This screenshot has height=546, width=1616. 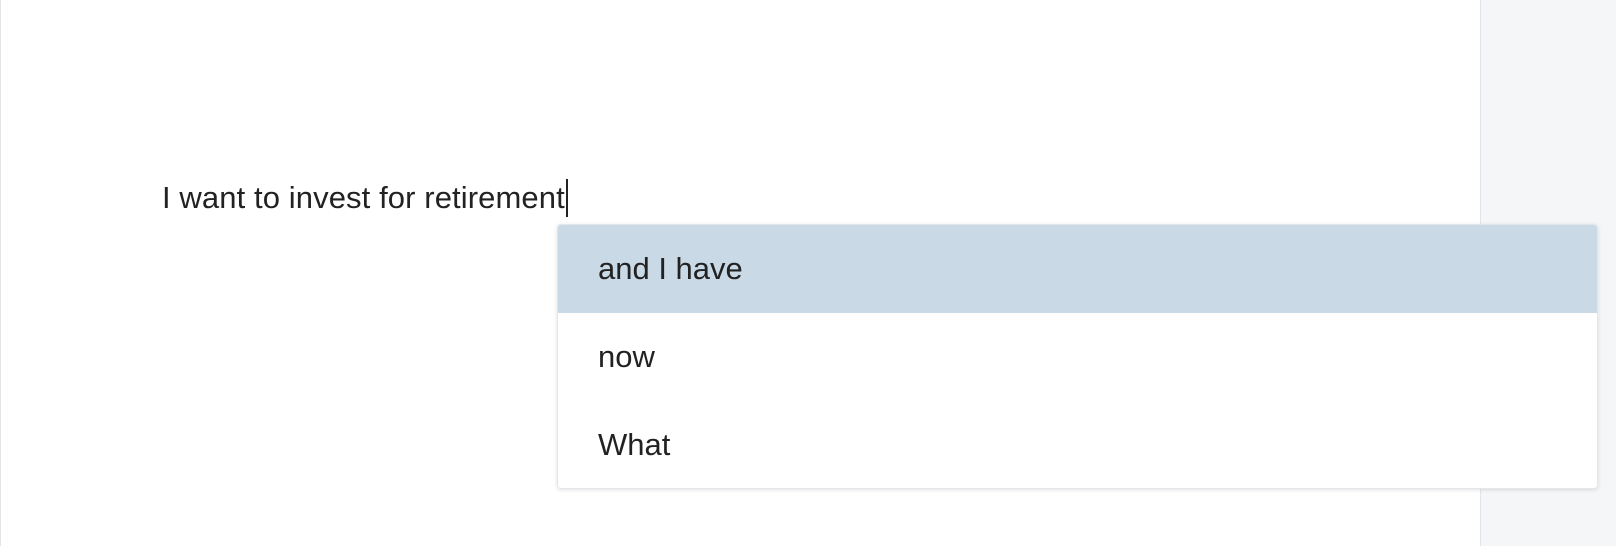 I want to click on suggestion-label: What, so click(x=634, y=444).